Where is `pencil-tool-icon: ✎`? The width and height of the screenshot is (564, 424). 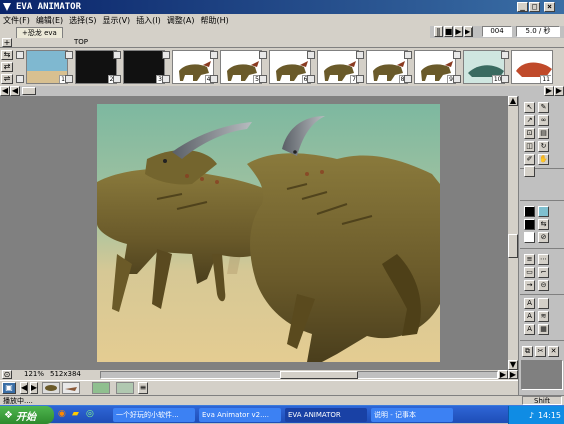
pencil-tool-icon: ✎ is located at coordinates (543, 107).